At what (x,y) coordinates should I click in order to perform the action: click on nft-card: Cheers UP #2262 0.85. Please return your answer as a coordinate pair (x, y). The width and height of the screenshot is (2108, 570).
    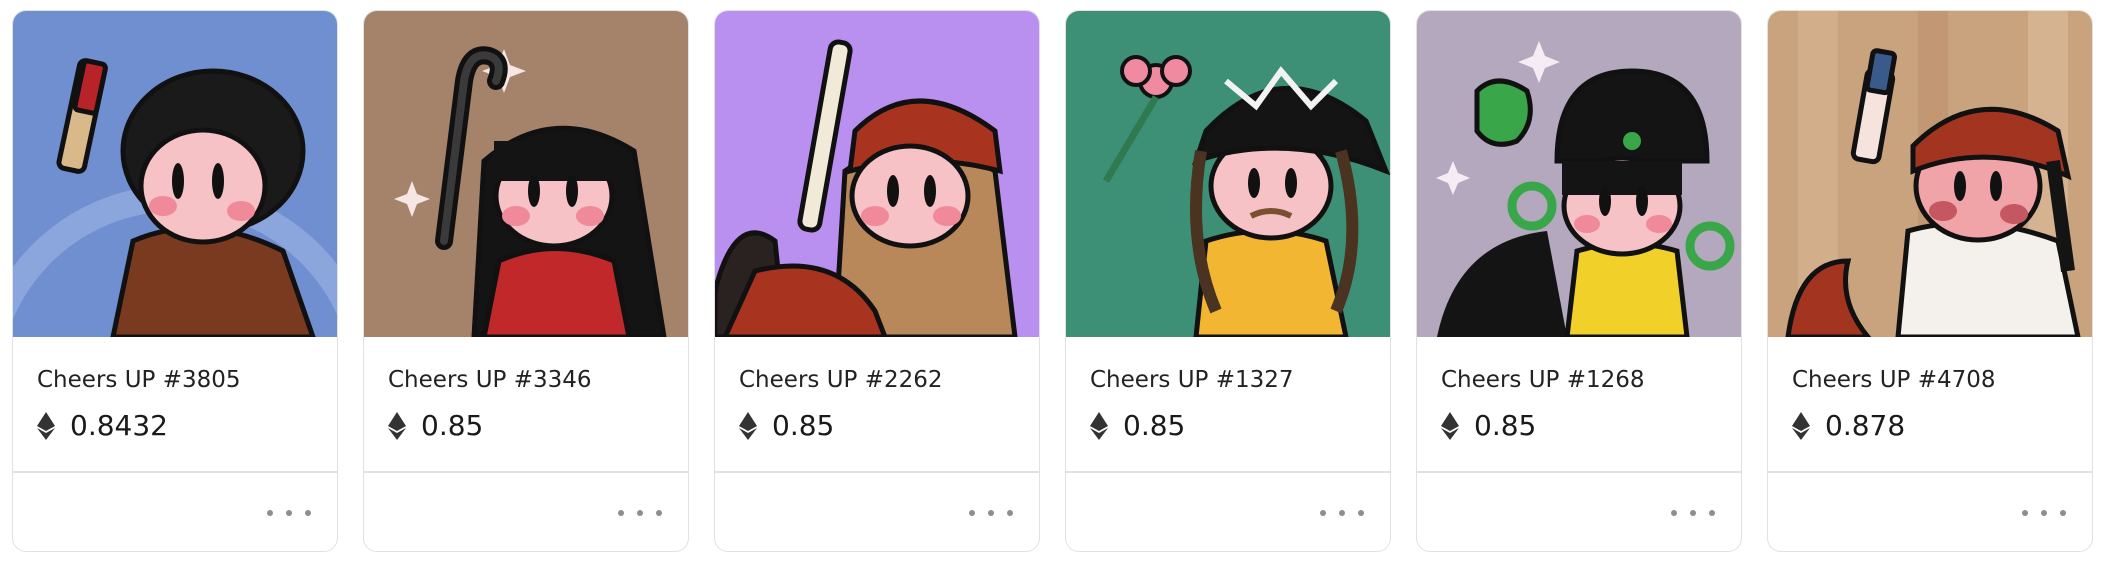
    Looking at the image, I should click on (877, 281).